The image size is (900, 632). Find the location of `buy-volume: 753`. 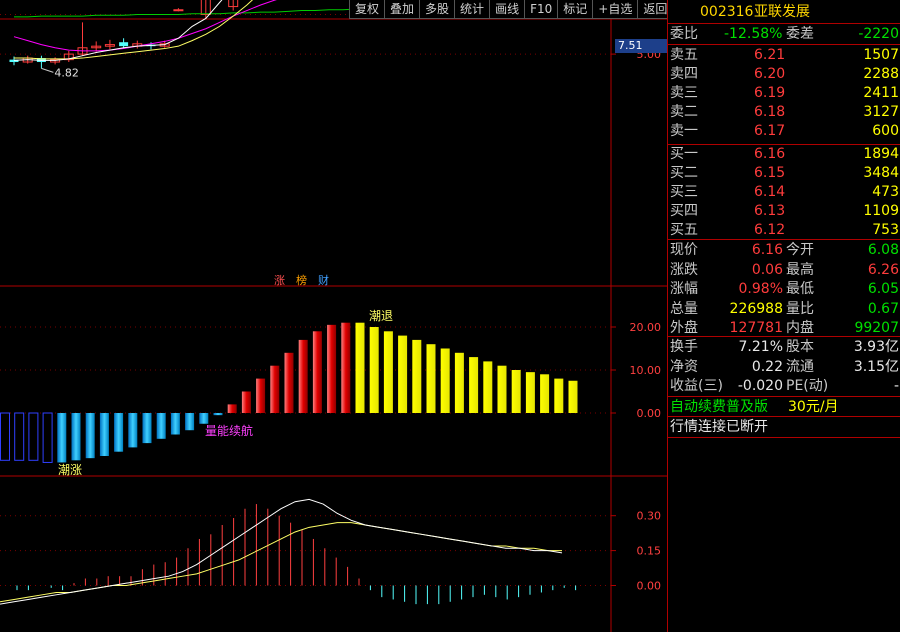

buy-volume: 753 is located at coordinates (885, 230).